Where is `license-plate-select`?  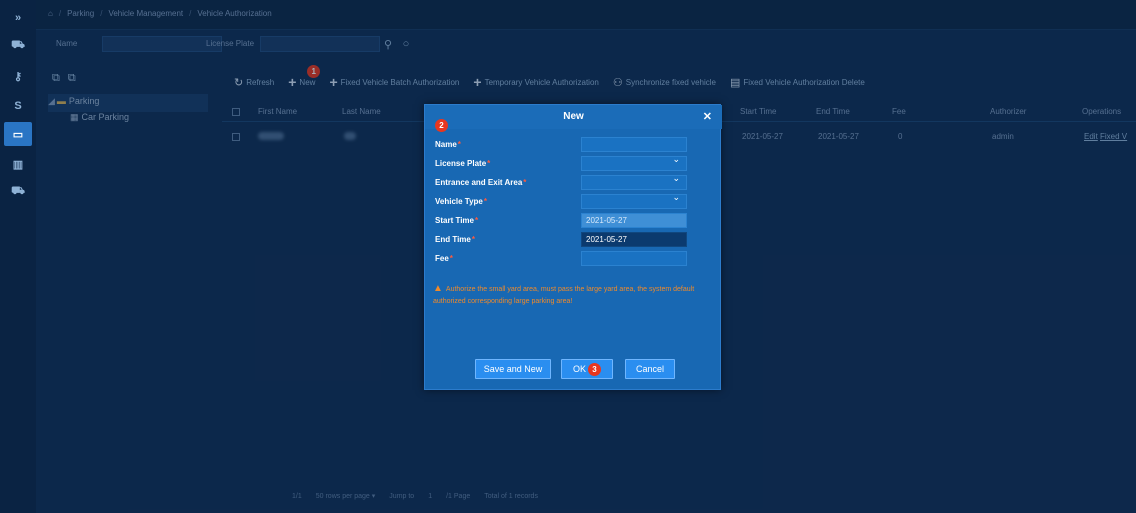 license-plate-select is located at coordinates (634, 162).